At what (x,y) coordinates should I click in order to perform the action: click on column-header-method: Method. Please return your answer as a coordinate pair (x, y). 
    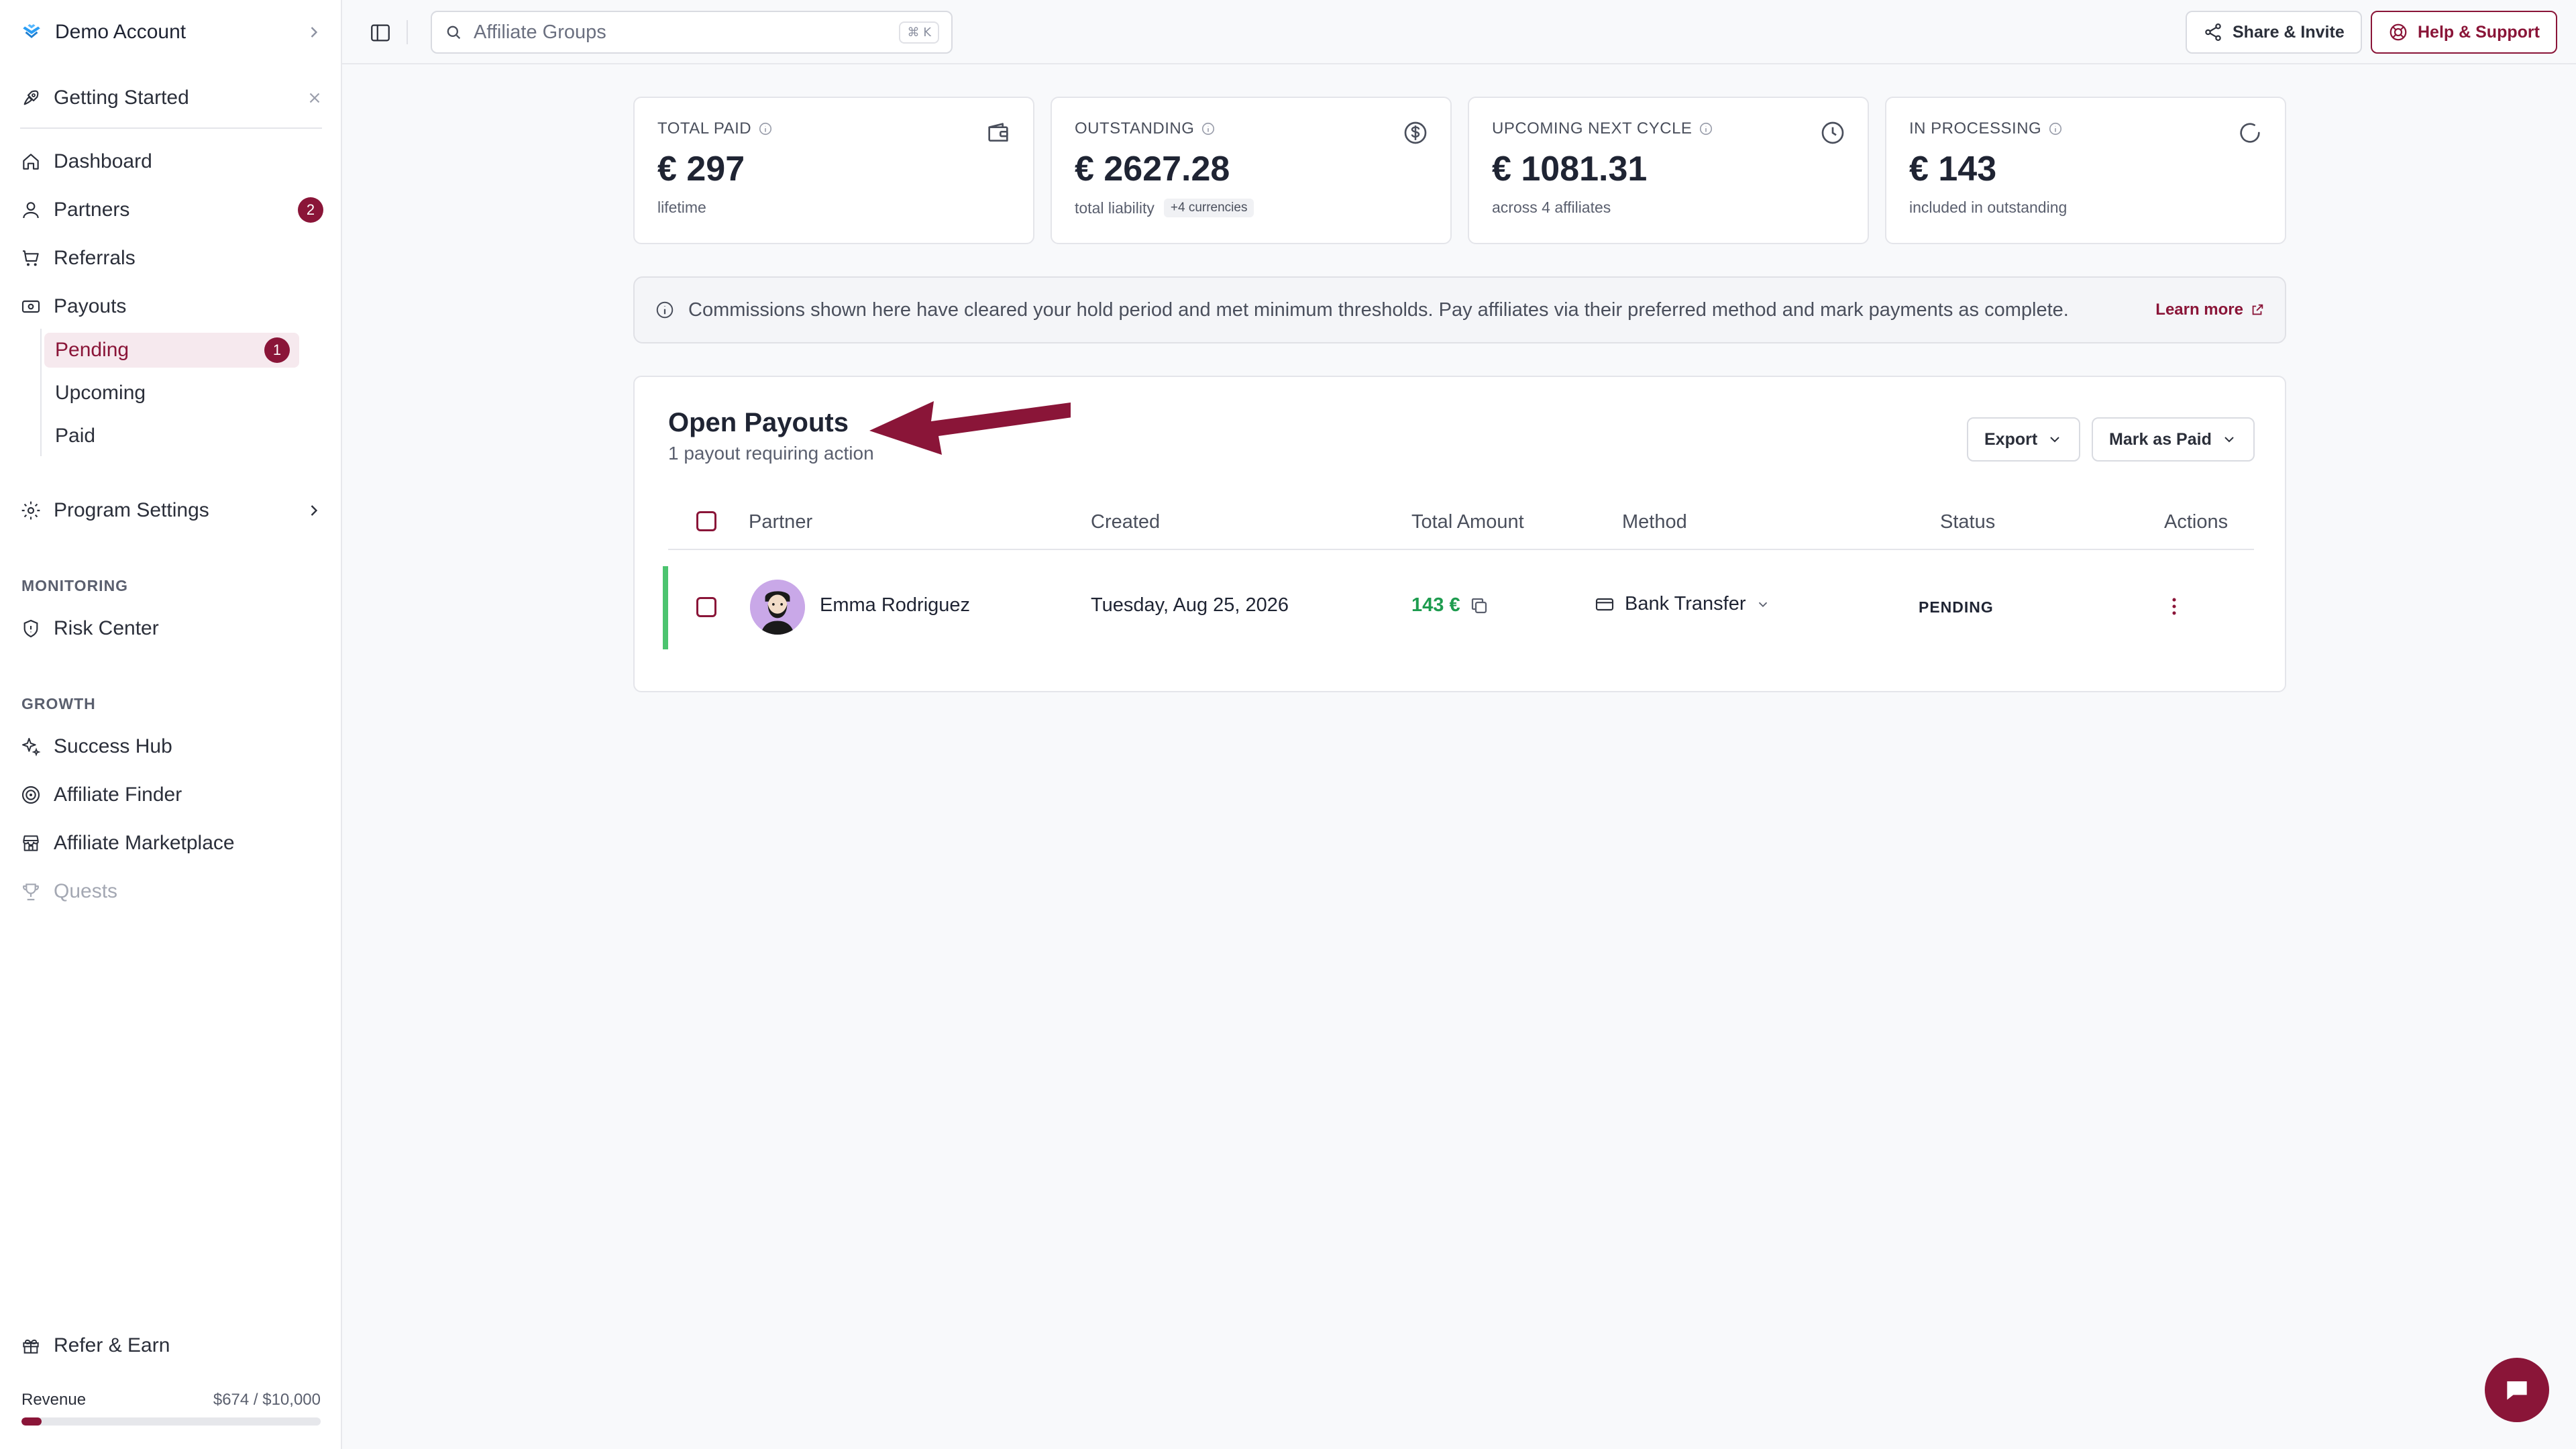
    Looking at the image, I should click on (1654, 522).